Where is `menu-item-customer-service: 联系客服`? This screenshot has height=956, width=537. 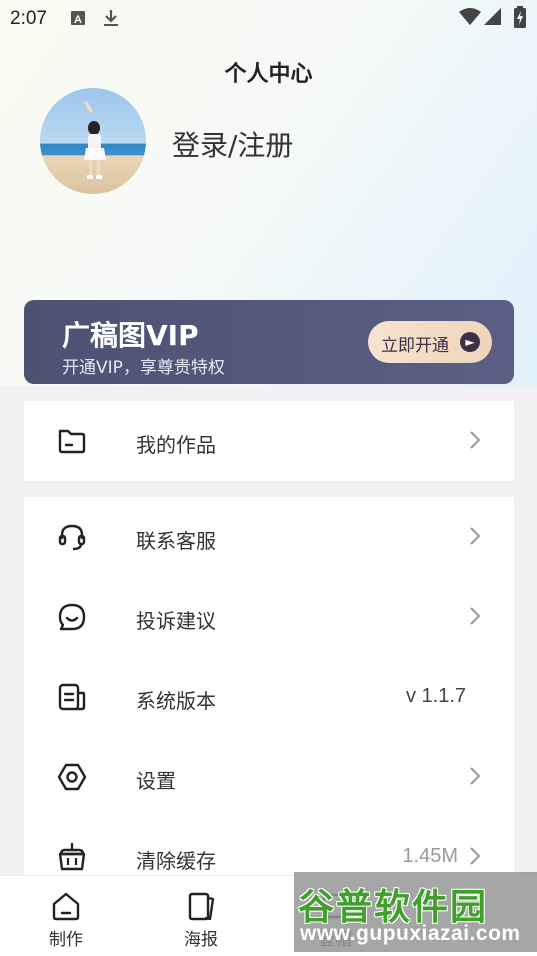 menu-item-customer-service: 联系客服 is located at coordinates (269, 537).